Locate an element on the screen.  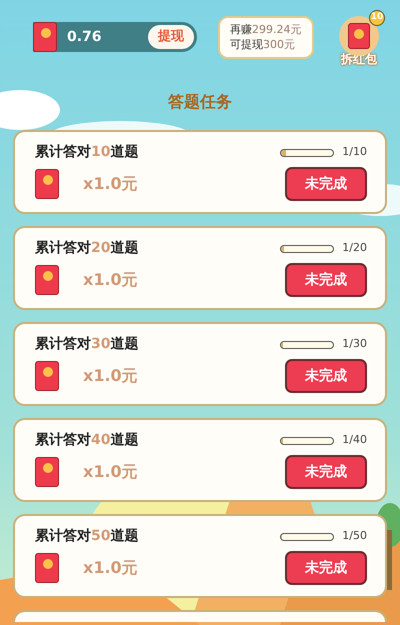
progress-count: 1/40 is located at coordinates (354, 440).